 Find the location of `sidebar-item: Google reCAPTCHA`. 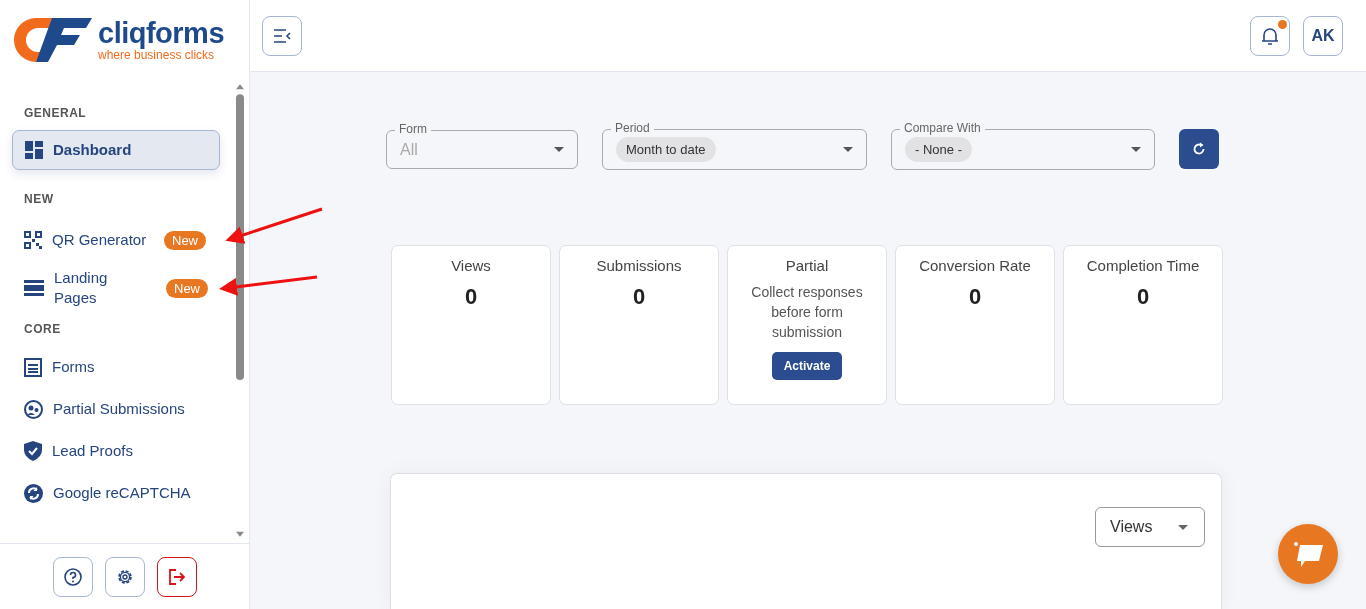

sidebar-item: Google reCAPTCHA is located at coordinates (116, 493).